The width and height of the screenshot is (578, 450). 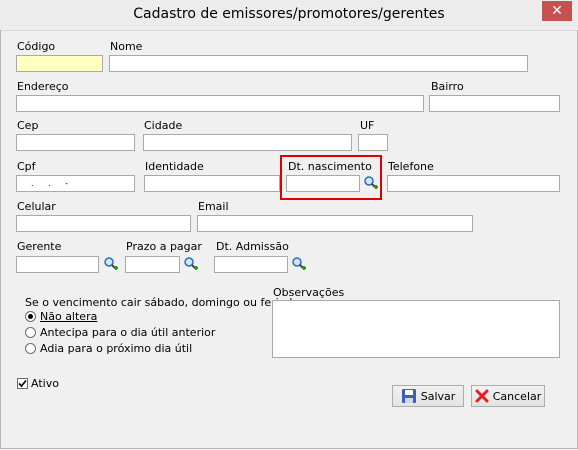 I want to click on cpf-label: Cpf, so click(x=26, y=166).